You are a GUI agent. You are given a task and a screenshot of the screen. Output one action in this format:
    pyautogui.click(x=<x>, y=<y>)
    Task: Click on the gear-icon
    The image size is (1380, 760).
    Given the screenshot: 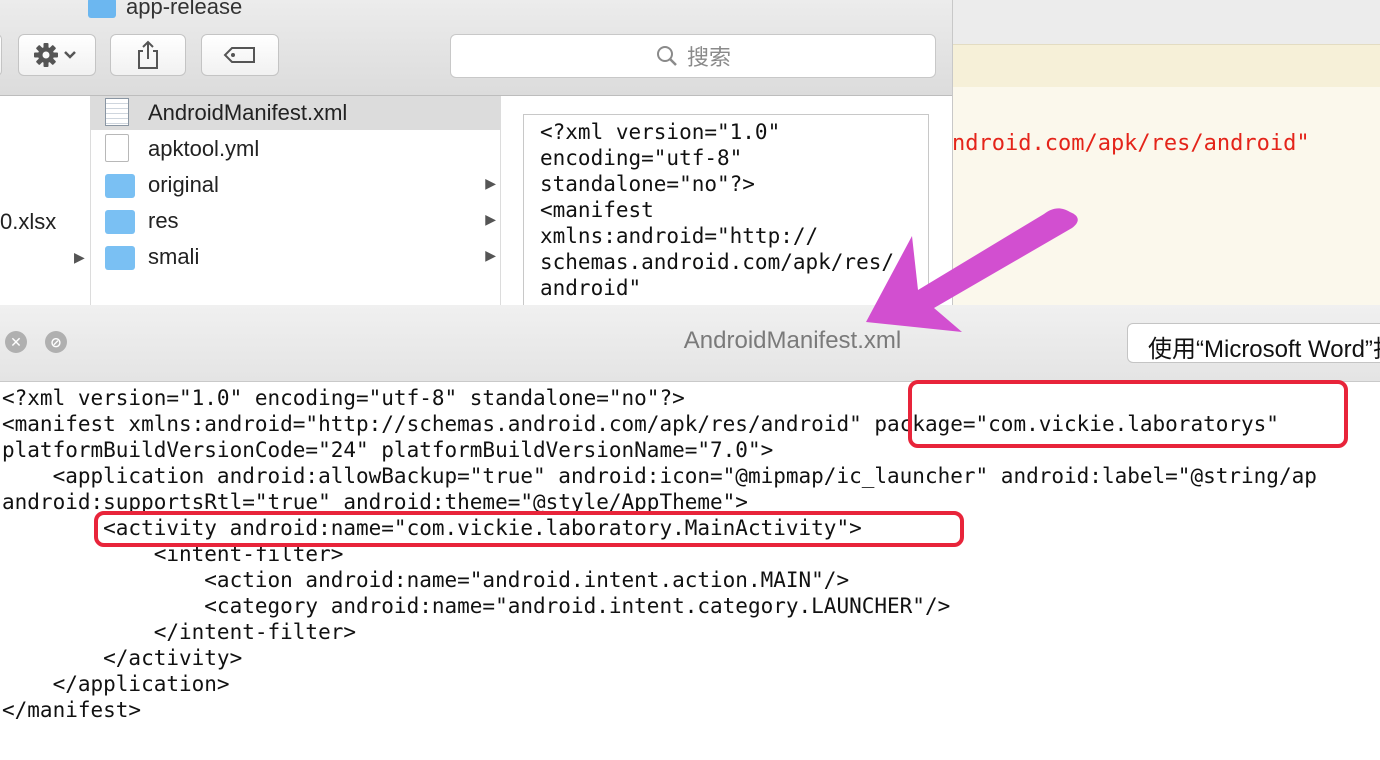 What is the action you would take?
    pyautogui.click(x=55, y=55)
    